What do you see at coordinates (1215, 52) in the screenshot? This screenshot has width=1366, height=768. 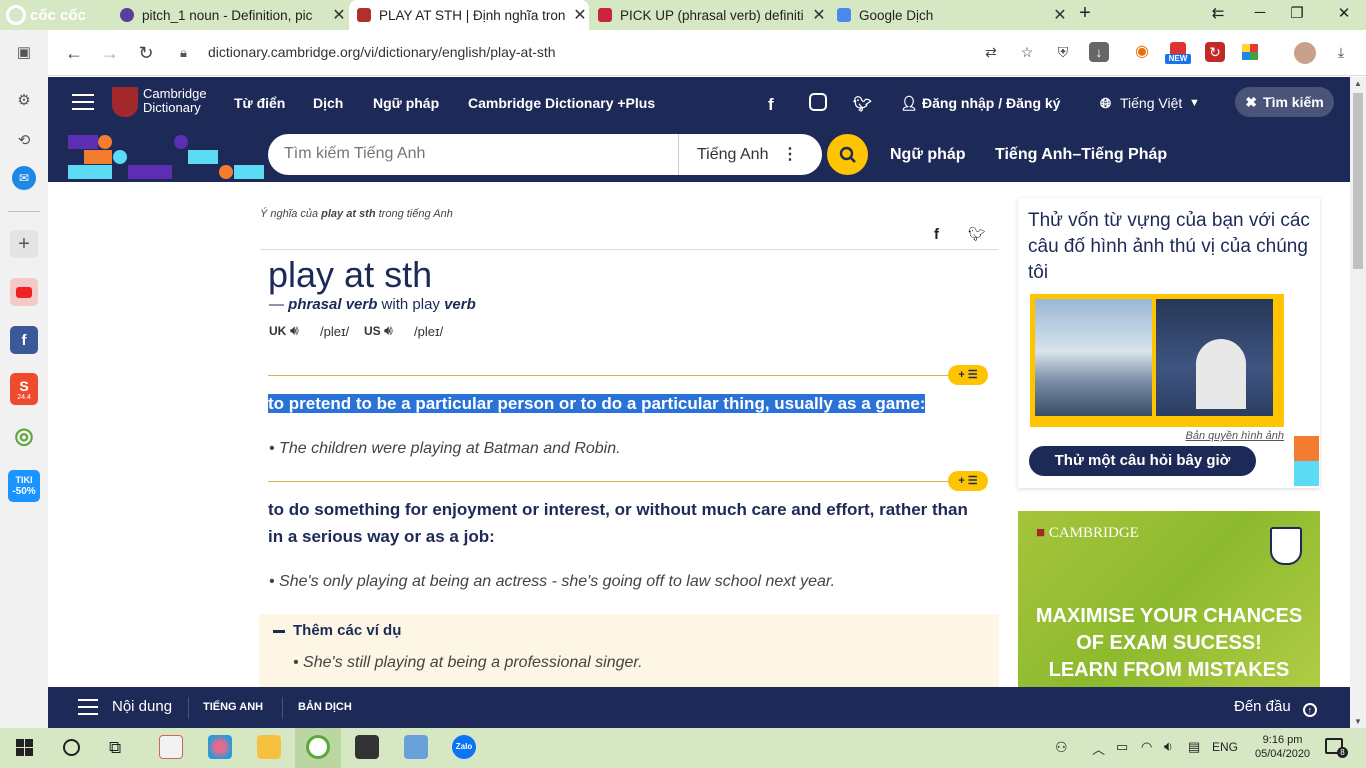 I see `extension-red-icon: ↻` at bounding box center [1215, 52].